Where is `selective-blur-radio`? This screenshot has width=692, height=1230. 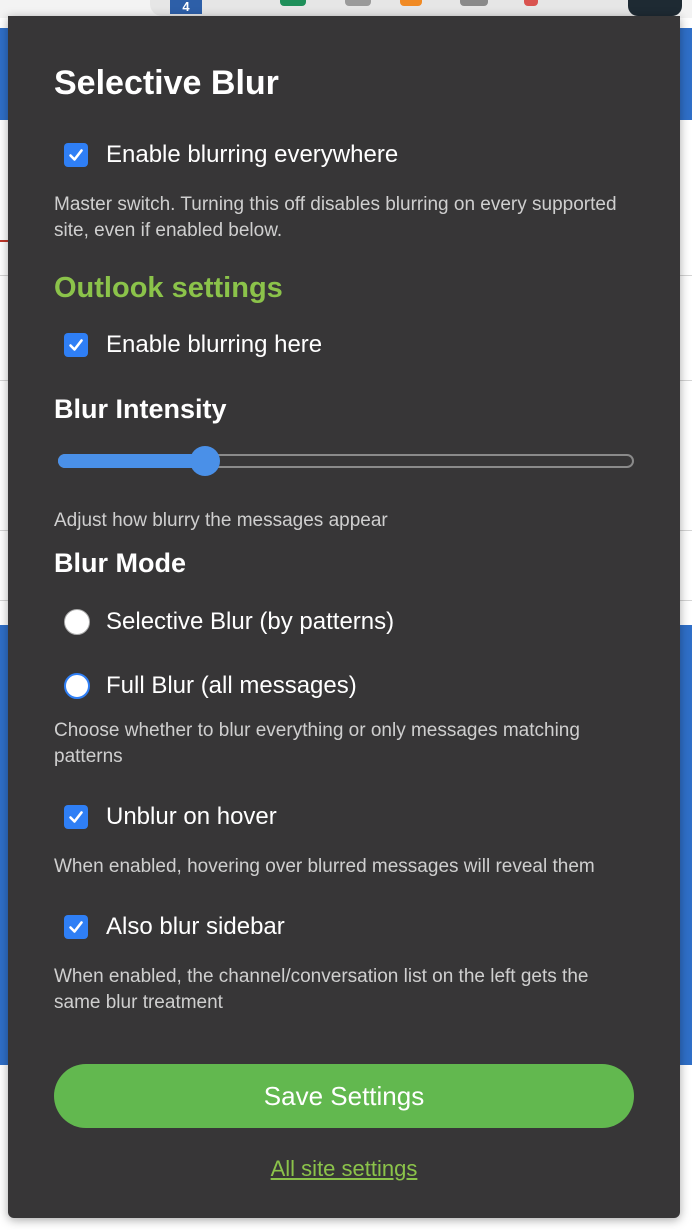 selective-blur-radio is located at coordinates (77, 622).